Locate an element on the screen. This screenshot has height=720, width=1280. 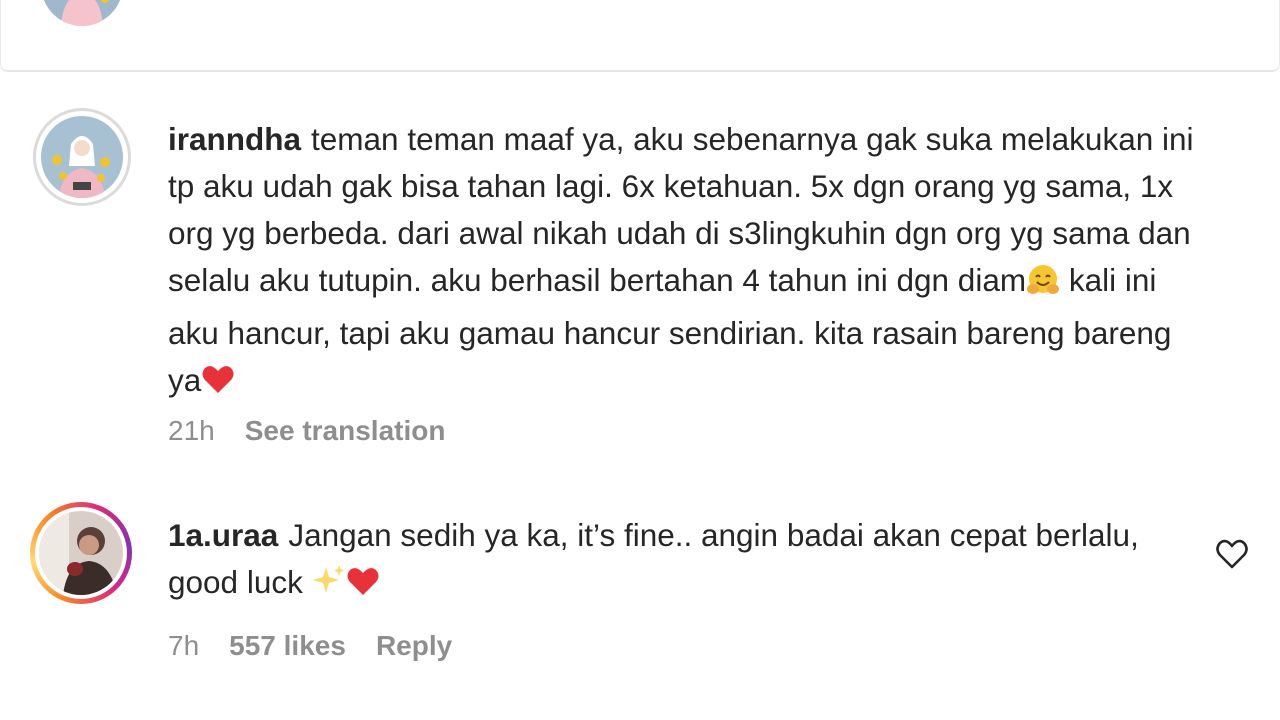
like-button is located at coordinates (1232, 554).